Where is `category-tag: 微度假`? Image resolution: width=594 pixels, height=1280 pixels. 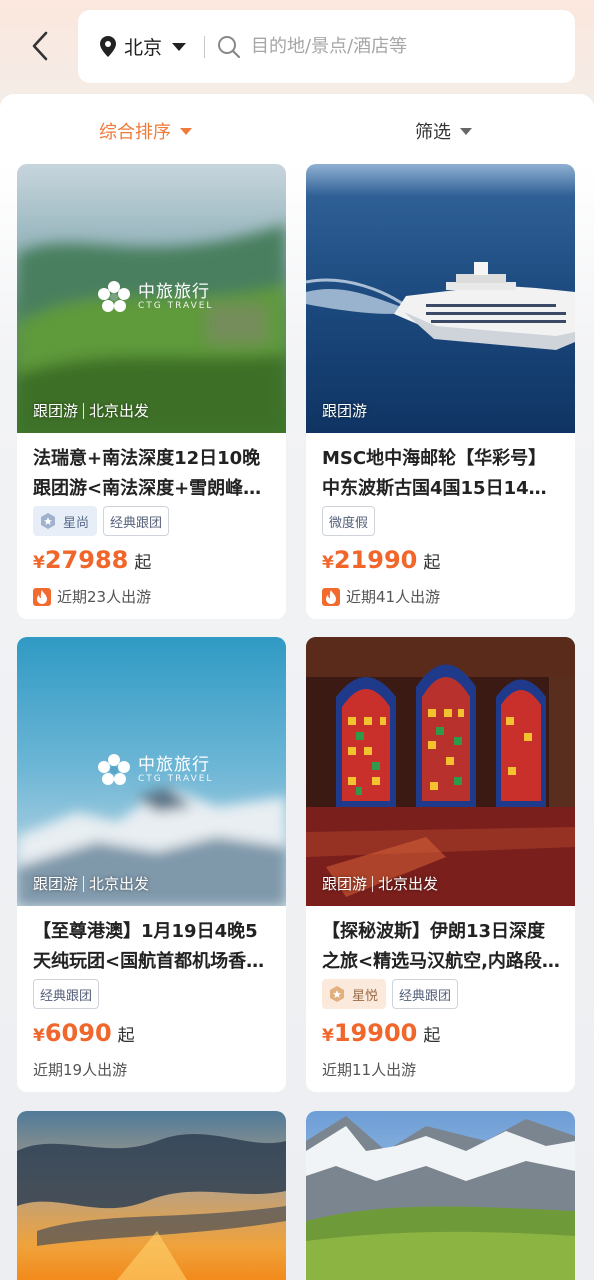
category-tag: 微度假 is located at coordinates (349, 521).